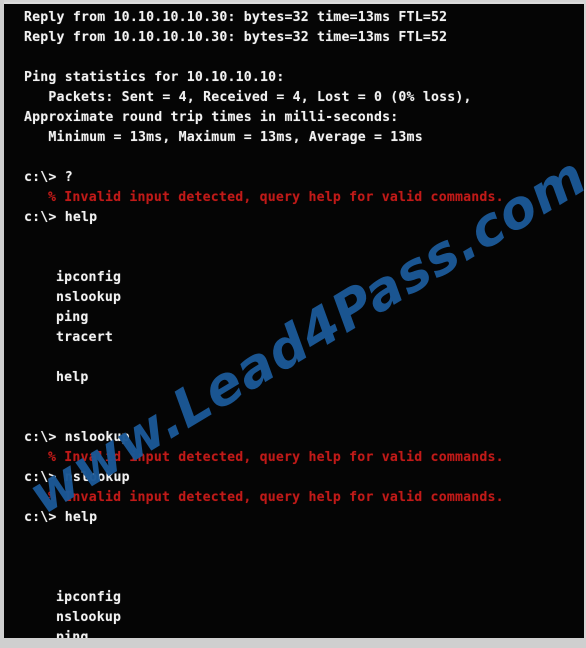 This screenshot has height=648, width=586. Describe the element at coordinates (84, 337) in the screenshot. I see `help-command-item: tracert` at that location.